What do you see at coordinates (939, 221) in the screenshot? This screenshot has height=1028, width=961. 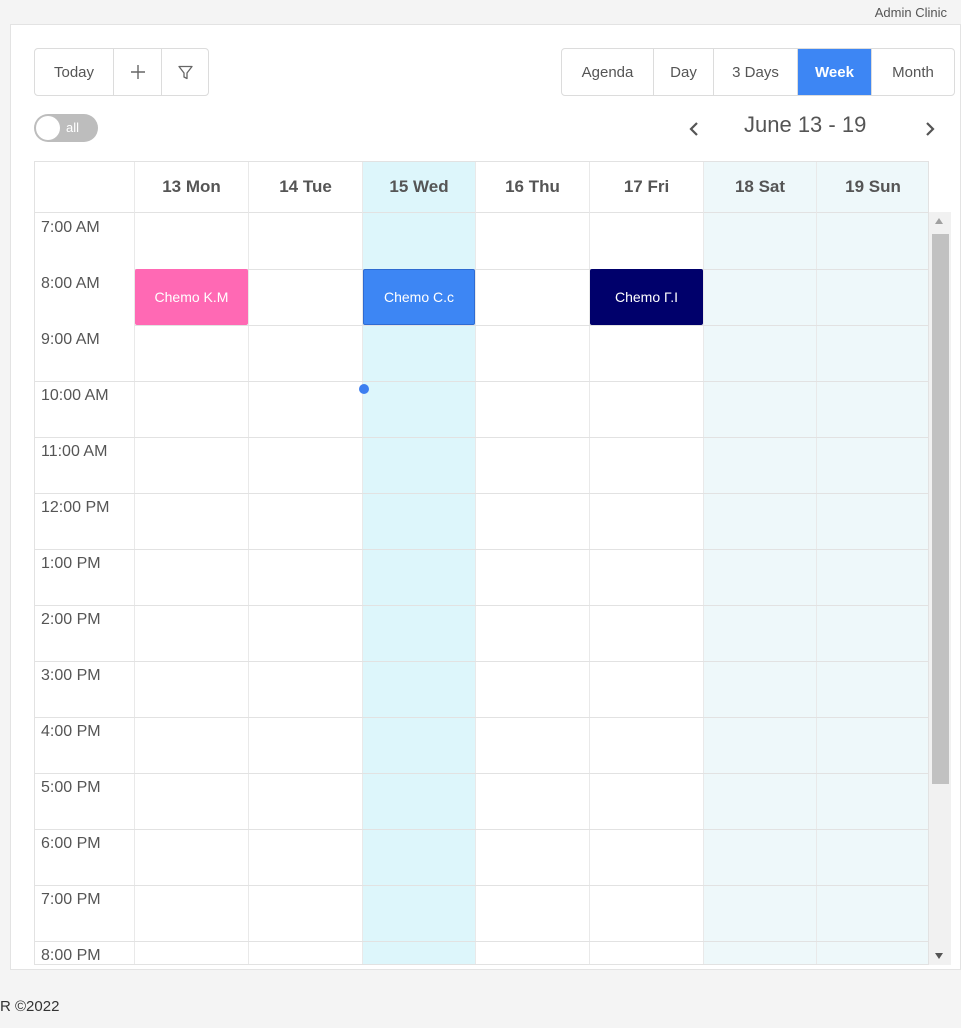 I see `scroll-up-icon` at bounding box center [939, 221].